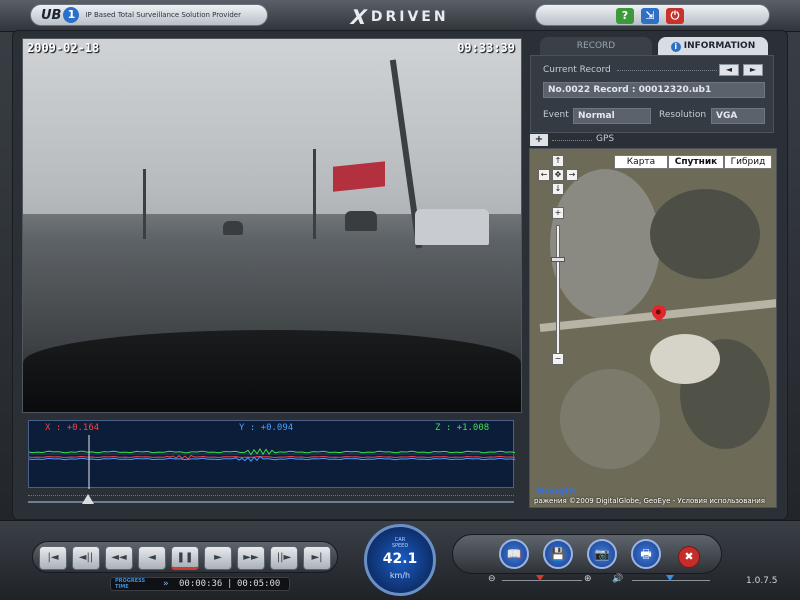 The image size is (800, 600). Describe the element at coordinates (251, 558) in the screenshot. I see `fast-forward-button: ►►` at that location.